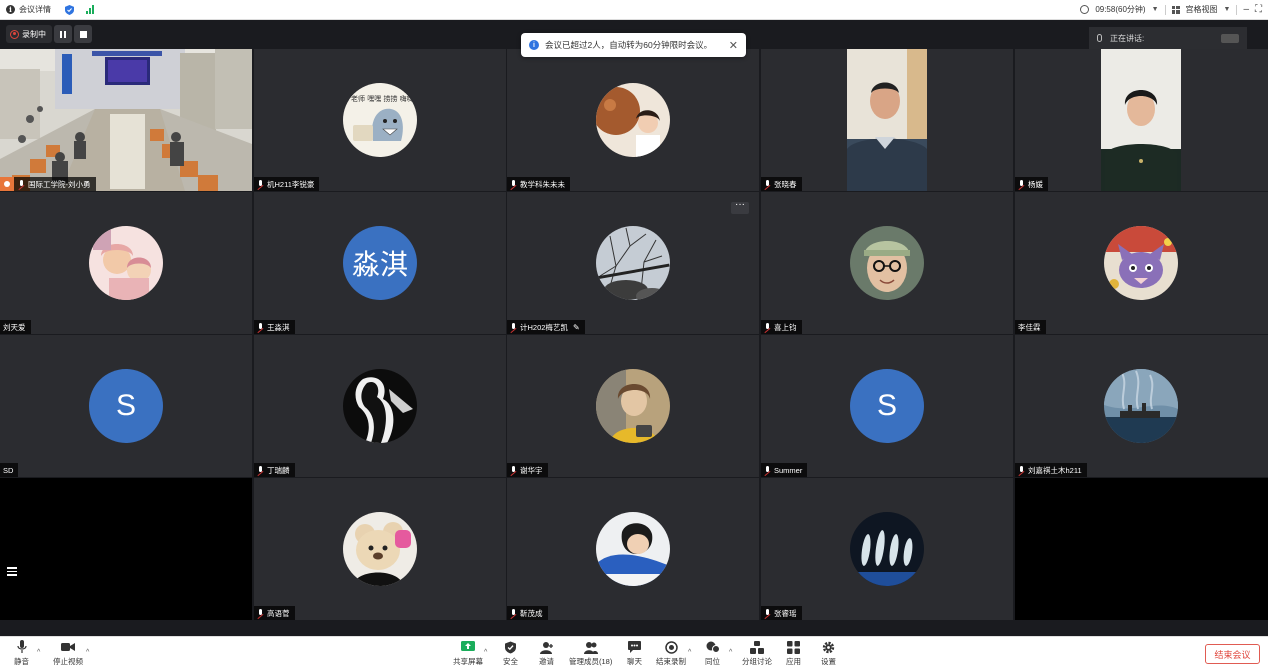 The width and height of the screenshot is (1268, 670). Describe the element at coordinates (633, 549) in the screenshot. I see `participant-tile: 靳茂成` at that location.